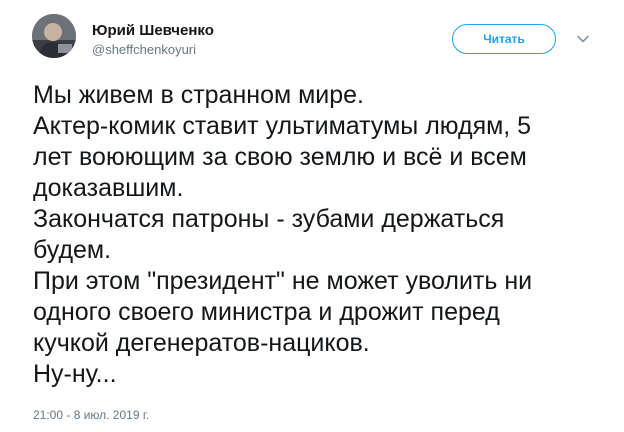  Describe the element at coordinates (153, 31) in the screenshot. I see `author-name: Юрий Шевченко` at that location.